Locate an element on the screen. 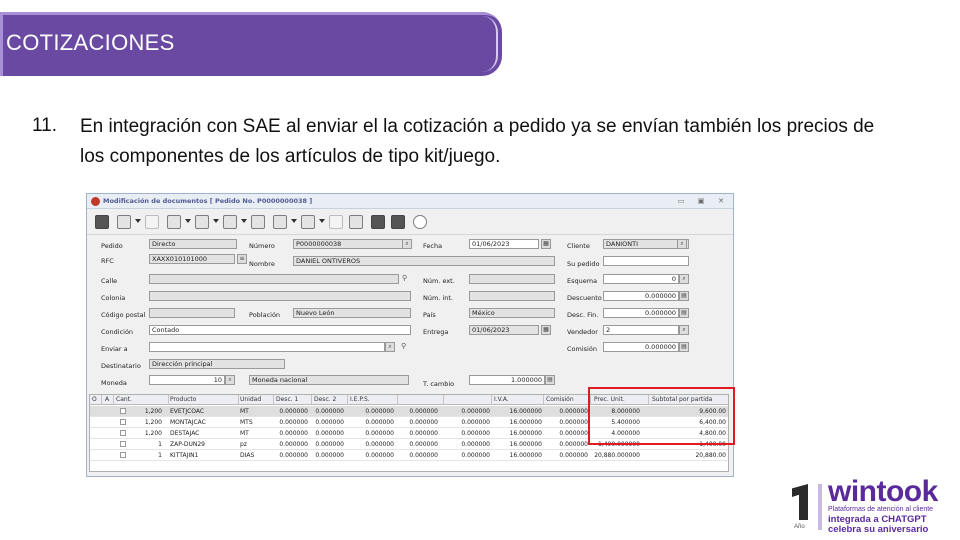 Image resolution: width=960 pixels, height=540 pixels. cell-producto: EVETJCOAC is located at coordinates (187, 411).